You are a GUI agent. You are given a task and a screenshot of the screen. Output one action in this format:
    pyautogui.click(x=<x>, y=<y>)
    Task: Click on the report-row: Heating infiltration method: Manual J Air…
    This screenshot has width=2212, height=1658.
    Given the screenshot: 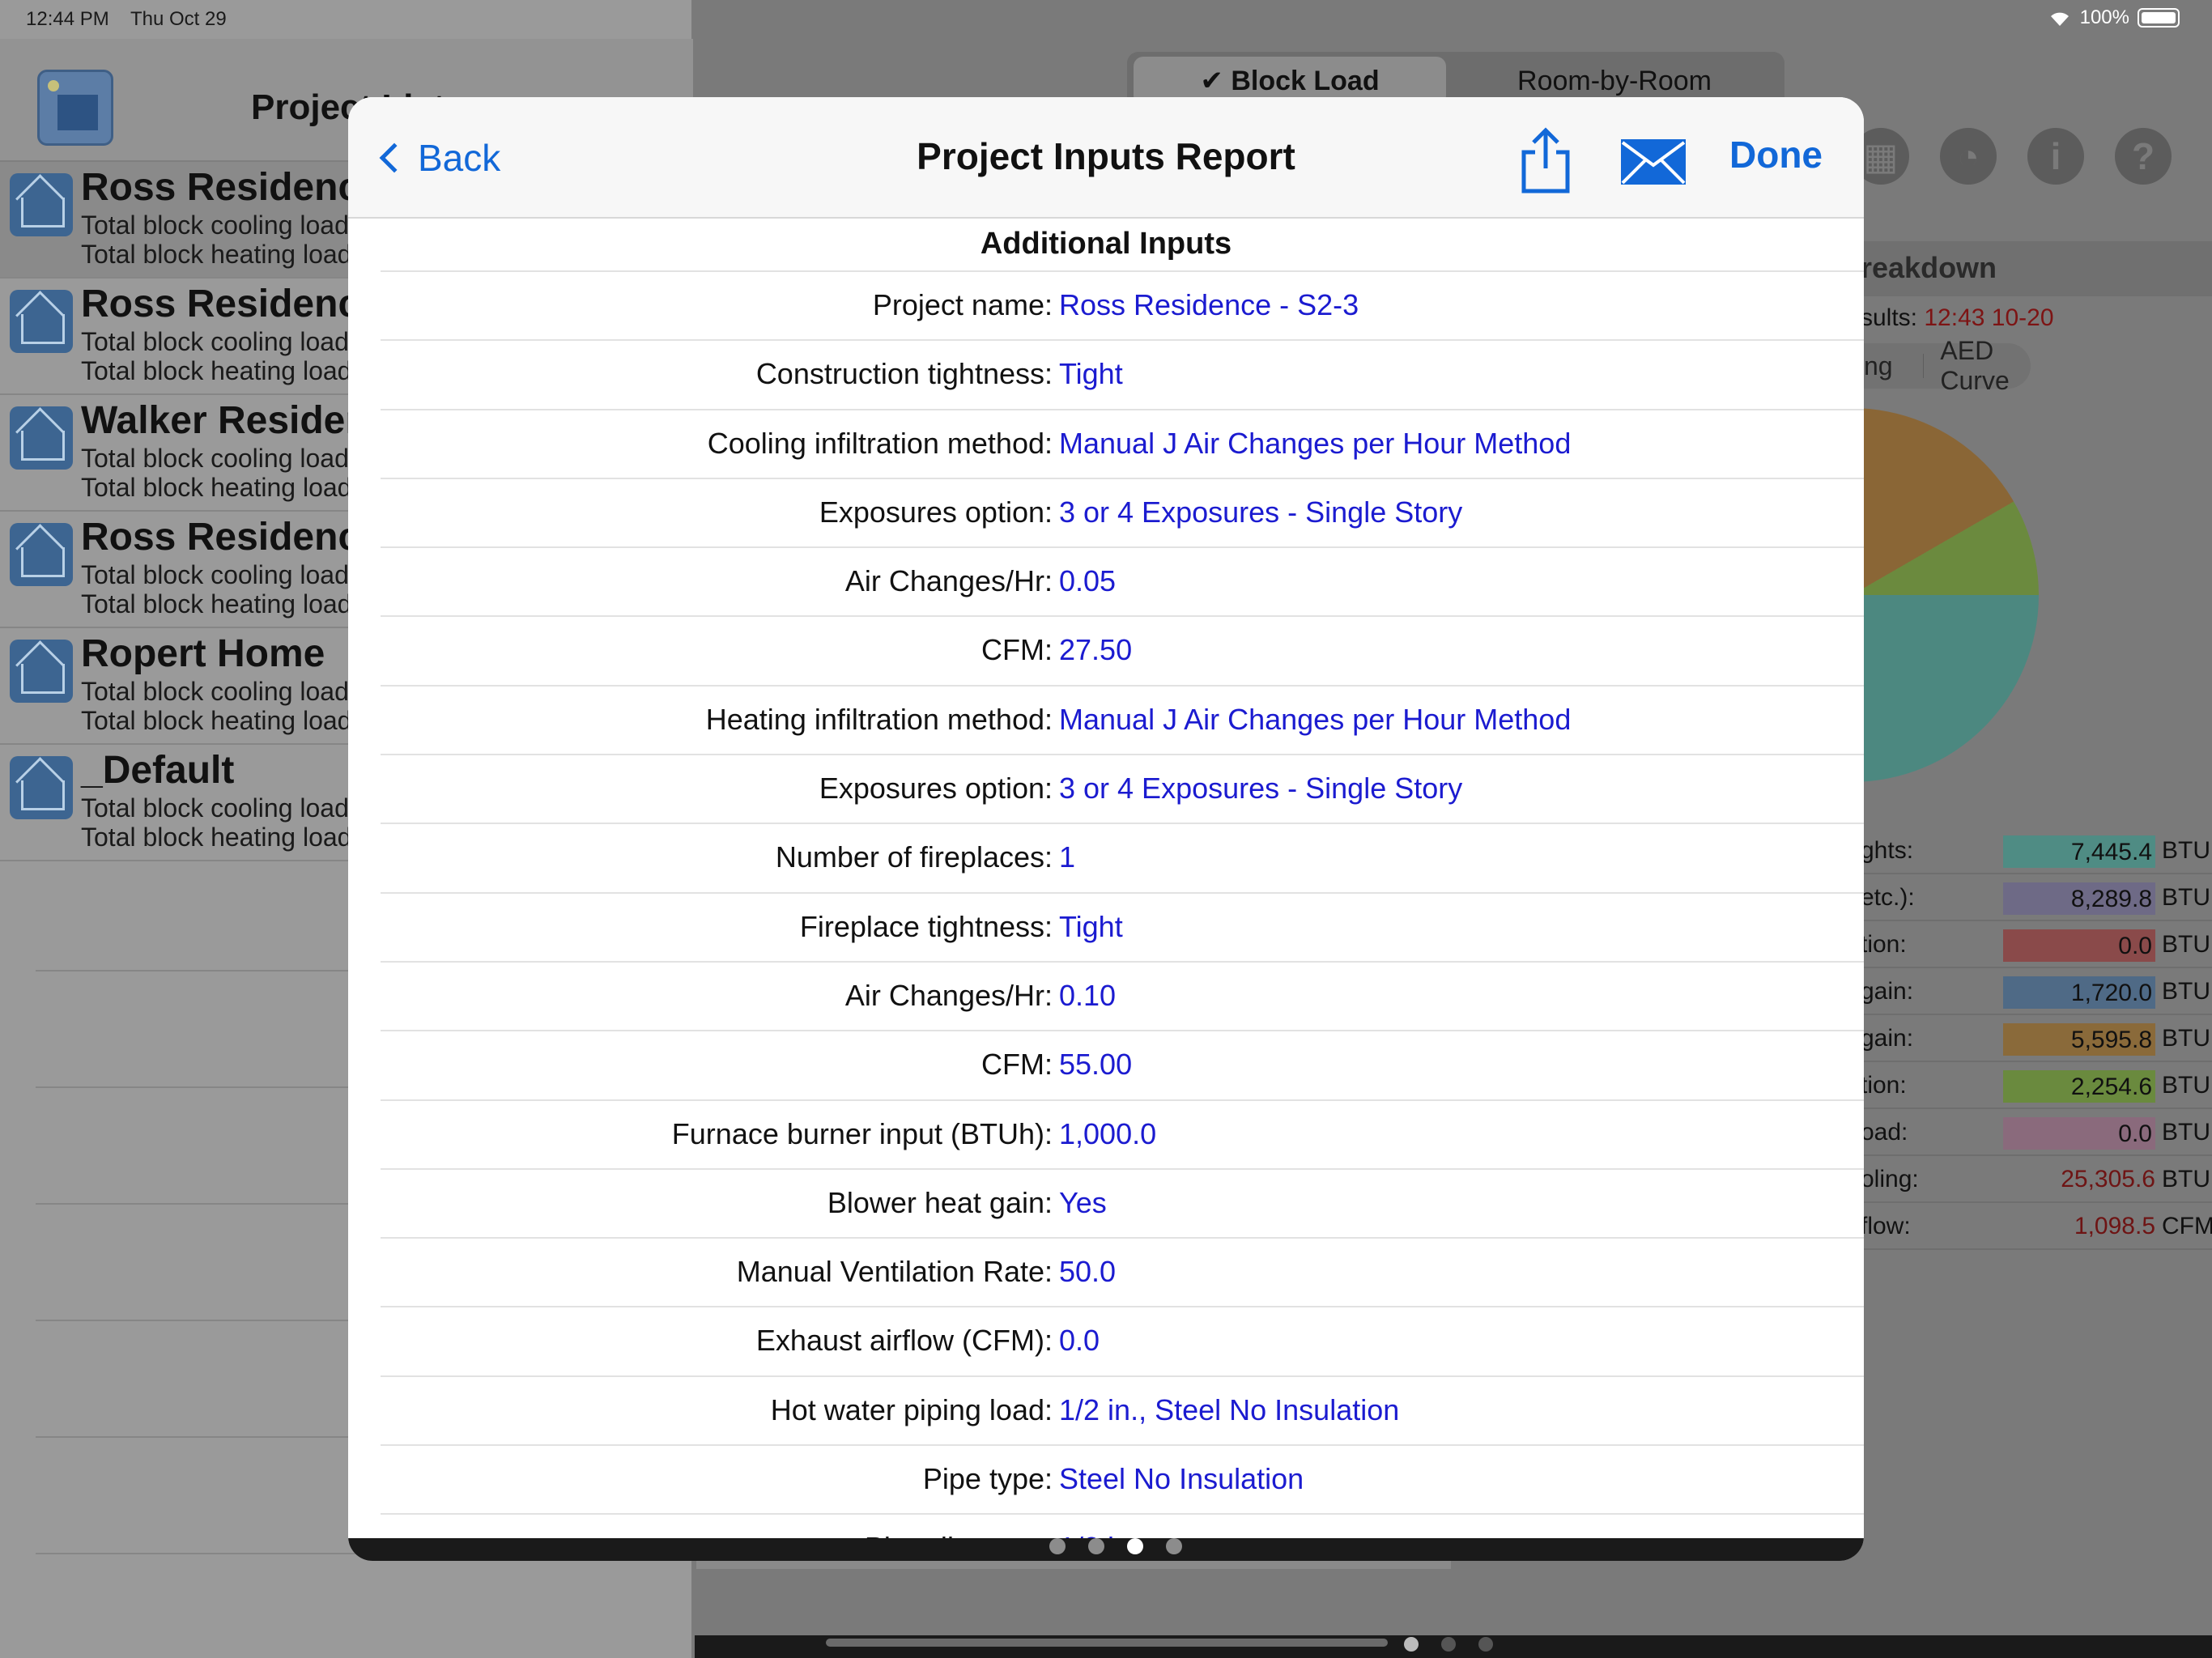 What is the action you would take?
    pyautogui.click(x=1122, y=721)
    